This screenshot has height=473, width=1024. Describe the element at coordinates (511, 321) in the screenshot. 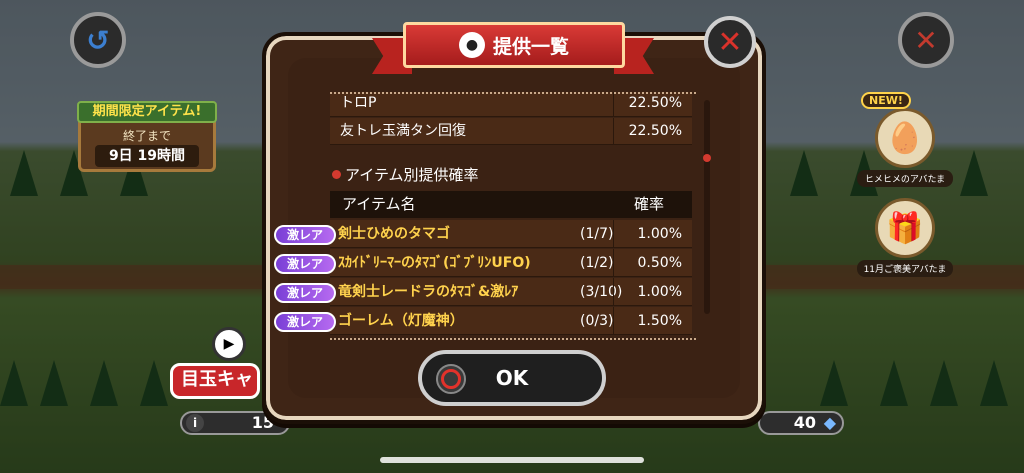

I see `table-row: ゴーレム（灯魔神） (0/3) 1.50%` at that location.